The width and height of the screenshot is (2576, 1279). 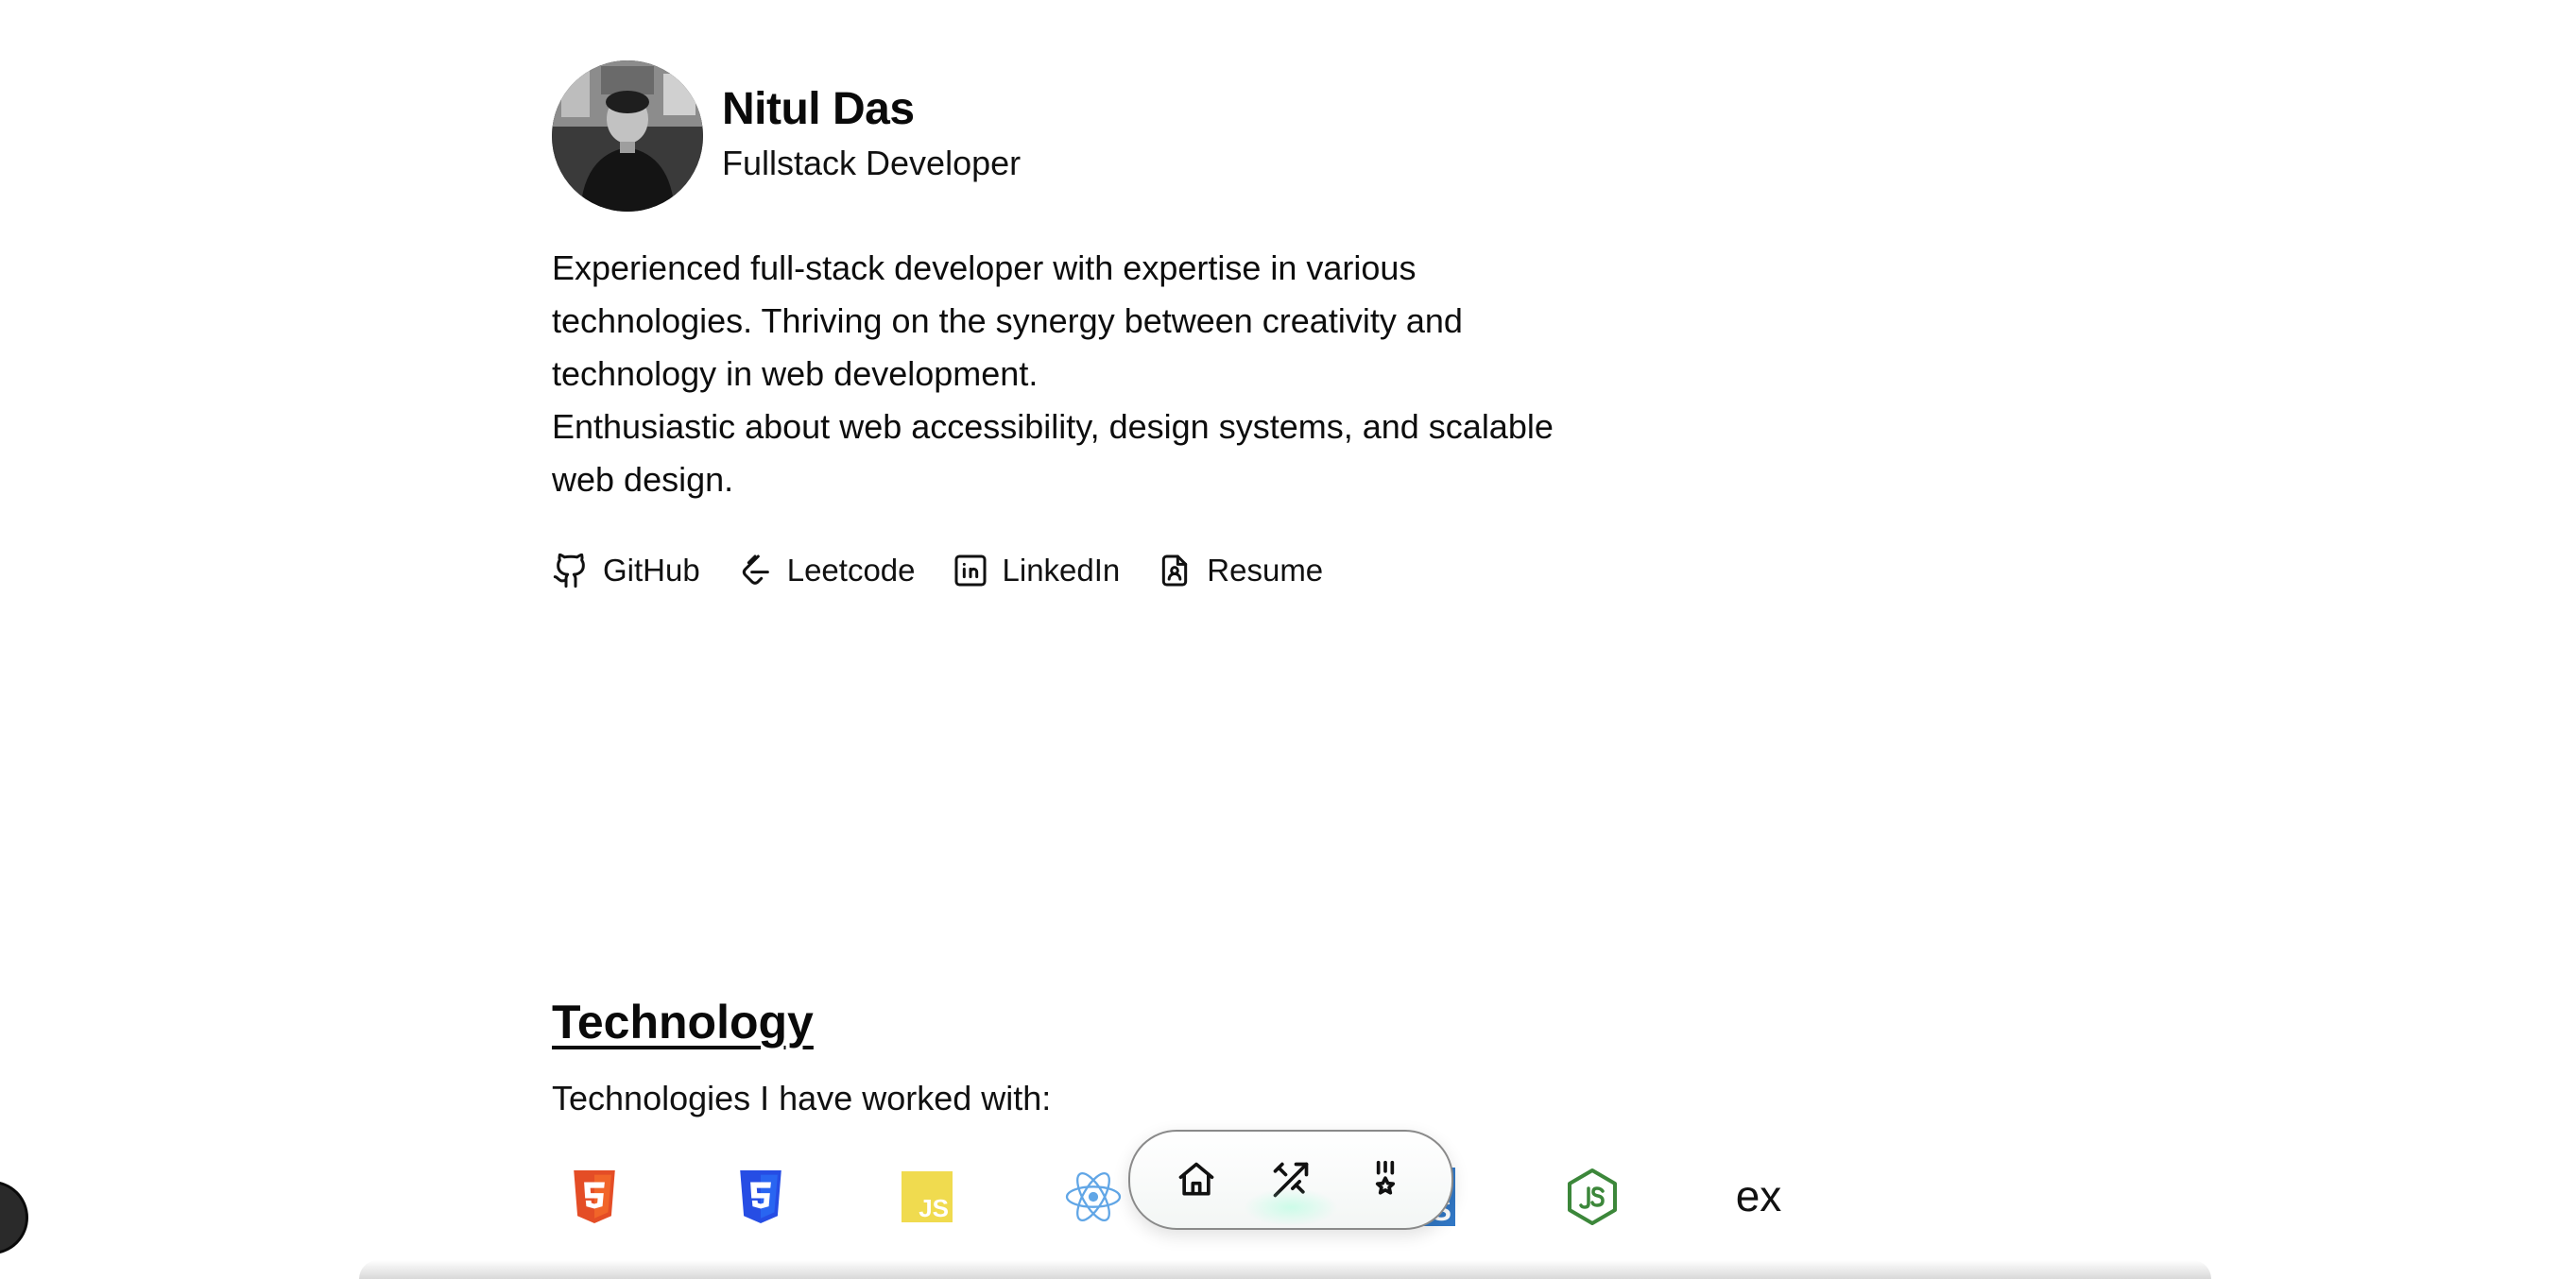 I want to click on leetcode-icon, so click(x=755, y=569).